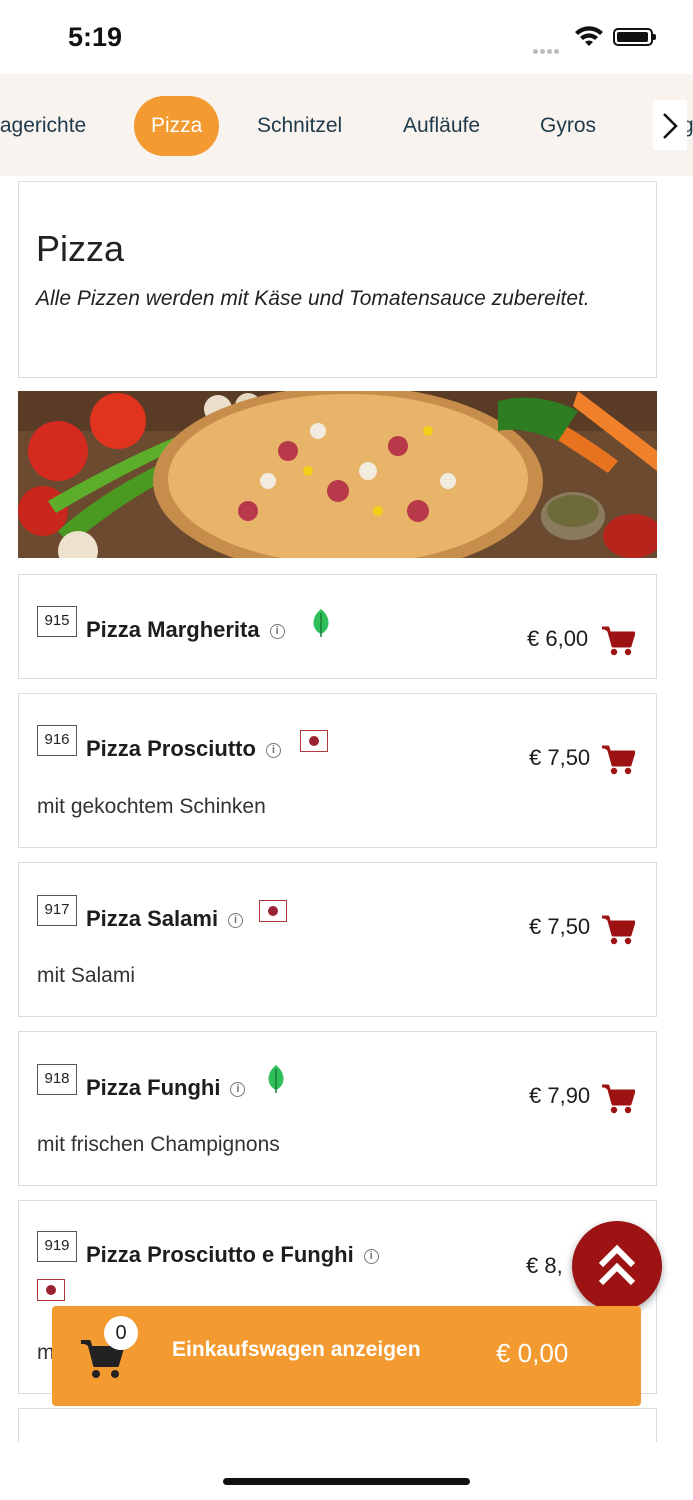 This screenshot has height=1500, width=693. What do you see at coordinates (57, 1246) in the screenshot?
I see `item-number: 919` at bounding box center [57, 1246].